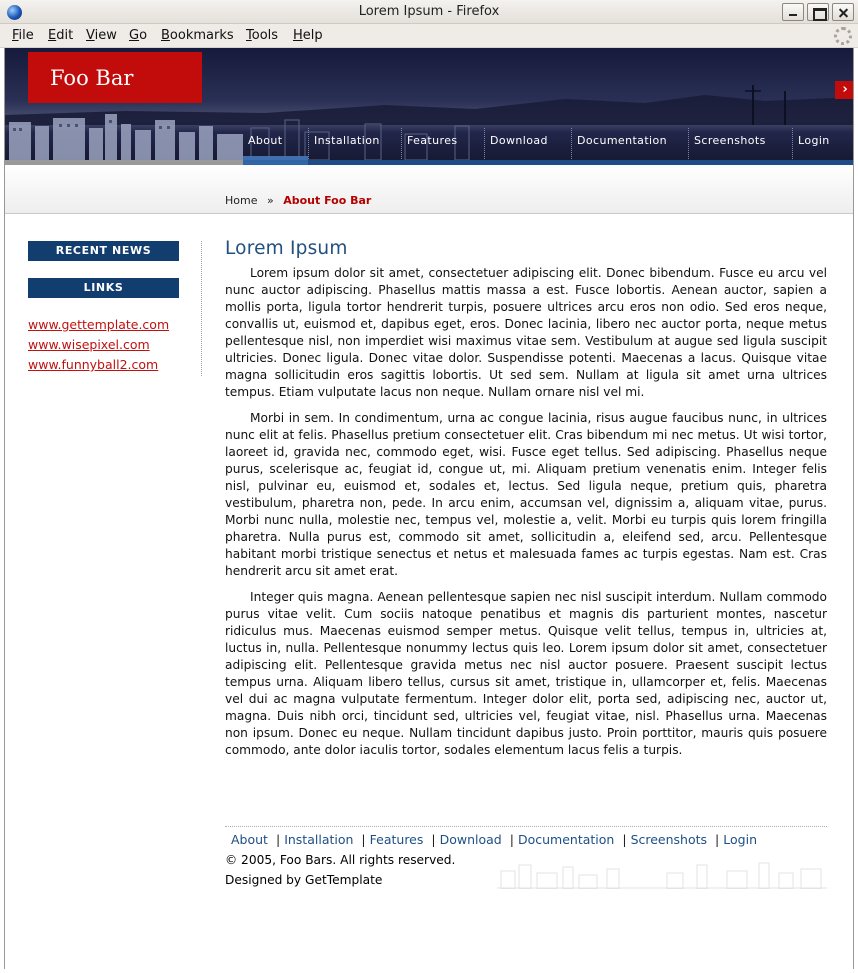  I want to click on window-controls, so click(818, 12).